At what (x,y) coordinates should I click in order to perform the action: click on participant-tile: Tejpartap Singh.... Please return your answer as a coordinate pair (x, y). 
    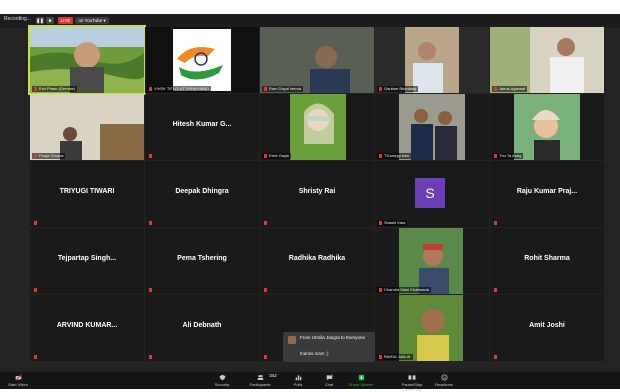
    Looking at the image, I should click on (87, 261).